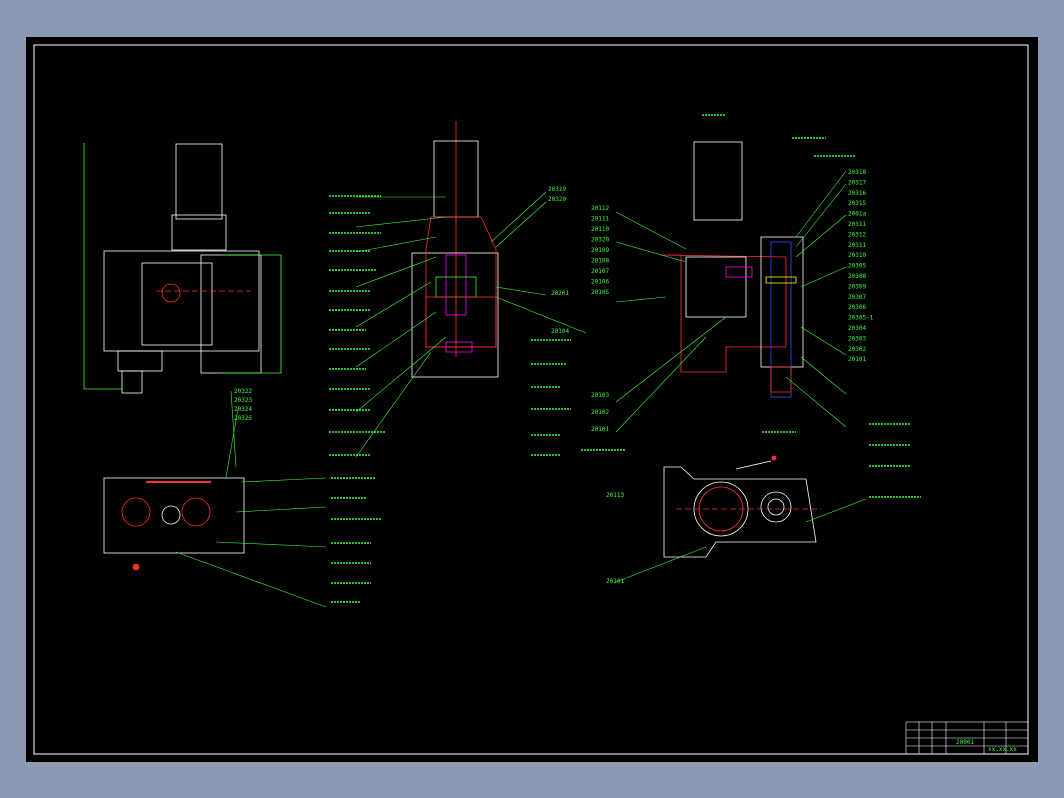  I want to click on callout-label: 20318, so click(857, 172).